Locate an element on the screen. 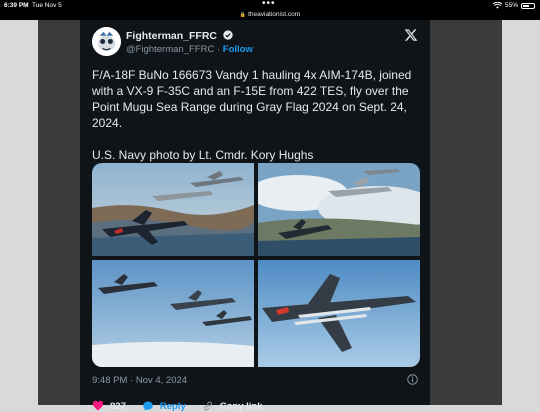 The image size is (540, 412). battery-percent: 55% is located at coordinates (511, 5).